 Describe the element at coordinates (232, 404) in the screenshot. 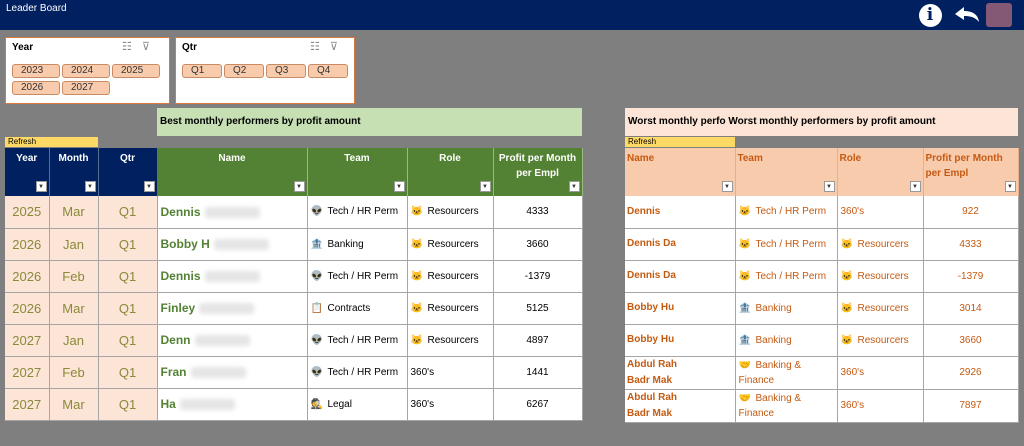

I see `cell-name: Ha` at that location.